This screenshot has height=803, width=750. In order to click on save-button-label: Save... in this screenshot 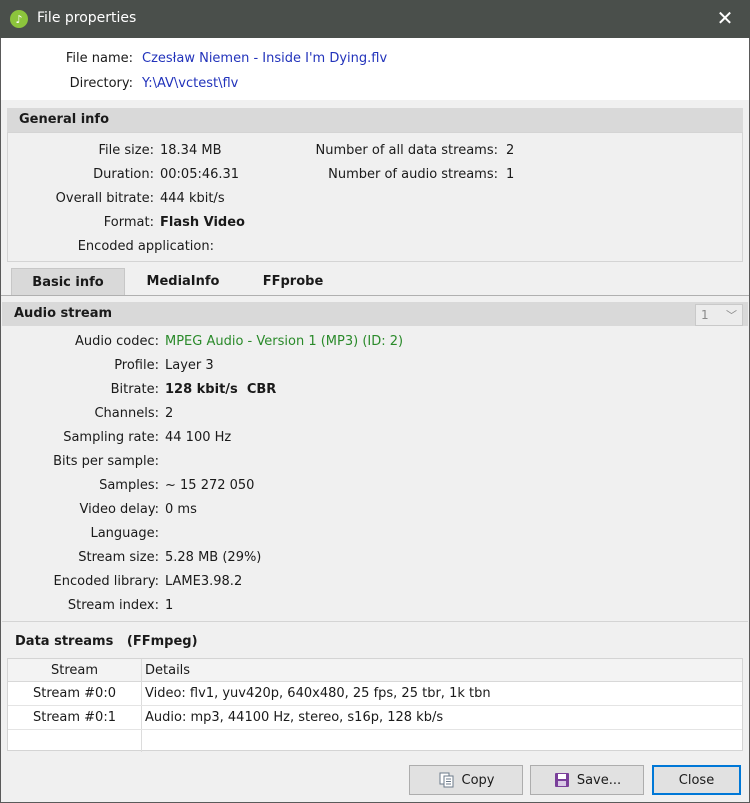, I will do `click(599, 780)`.